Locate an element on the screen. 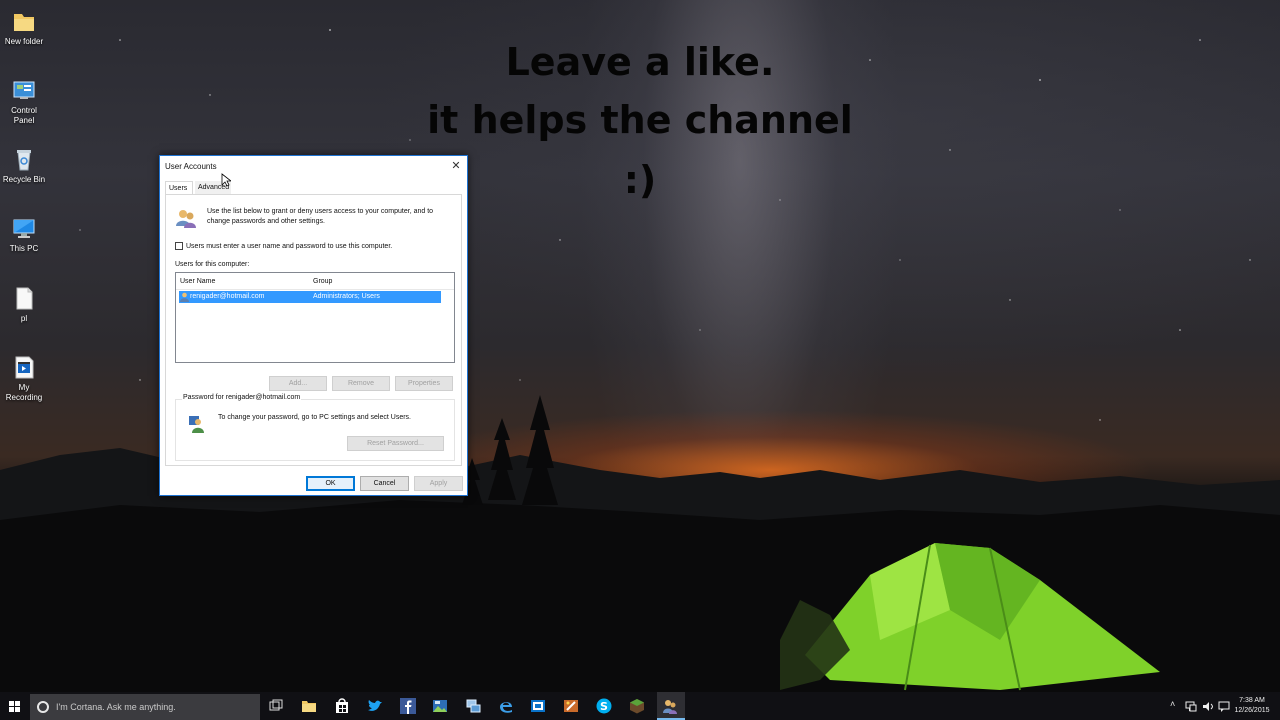  svg-text: S is located at coordinates (604, 706).